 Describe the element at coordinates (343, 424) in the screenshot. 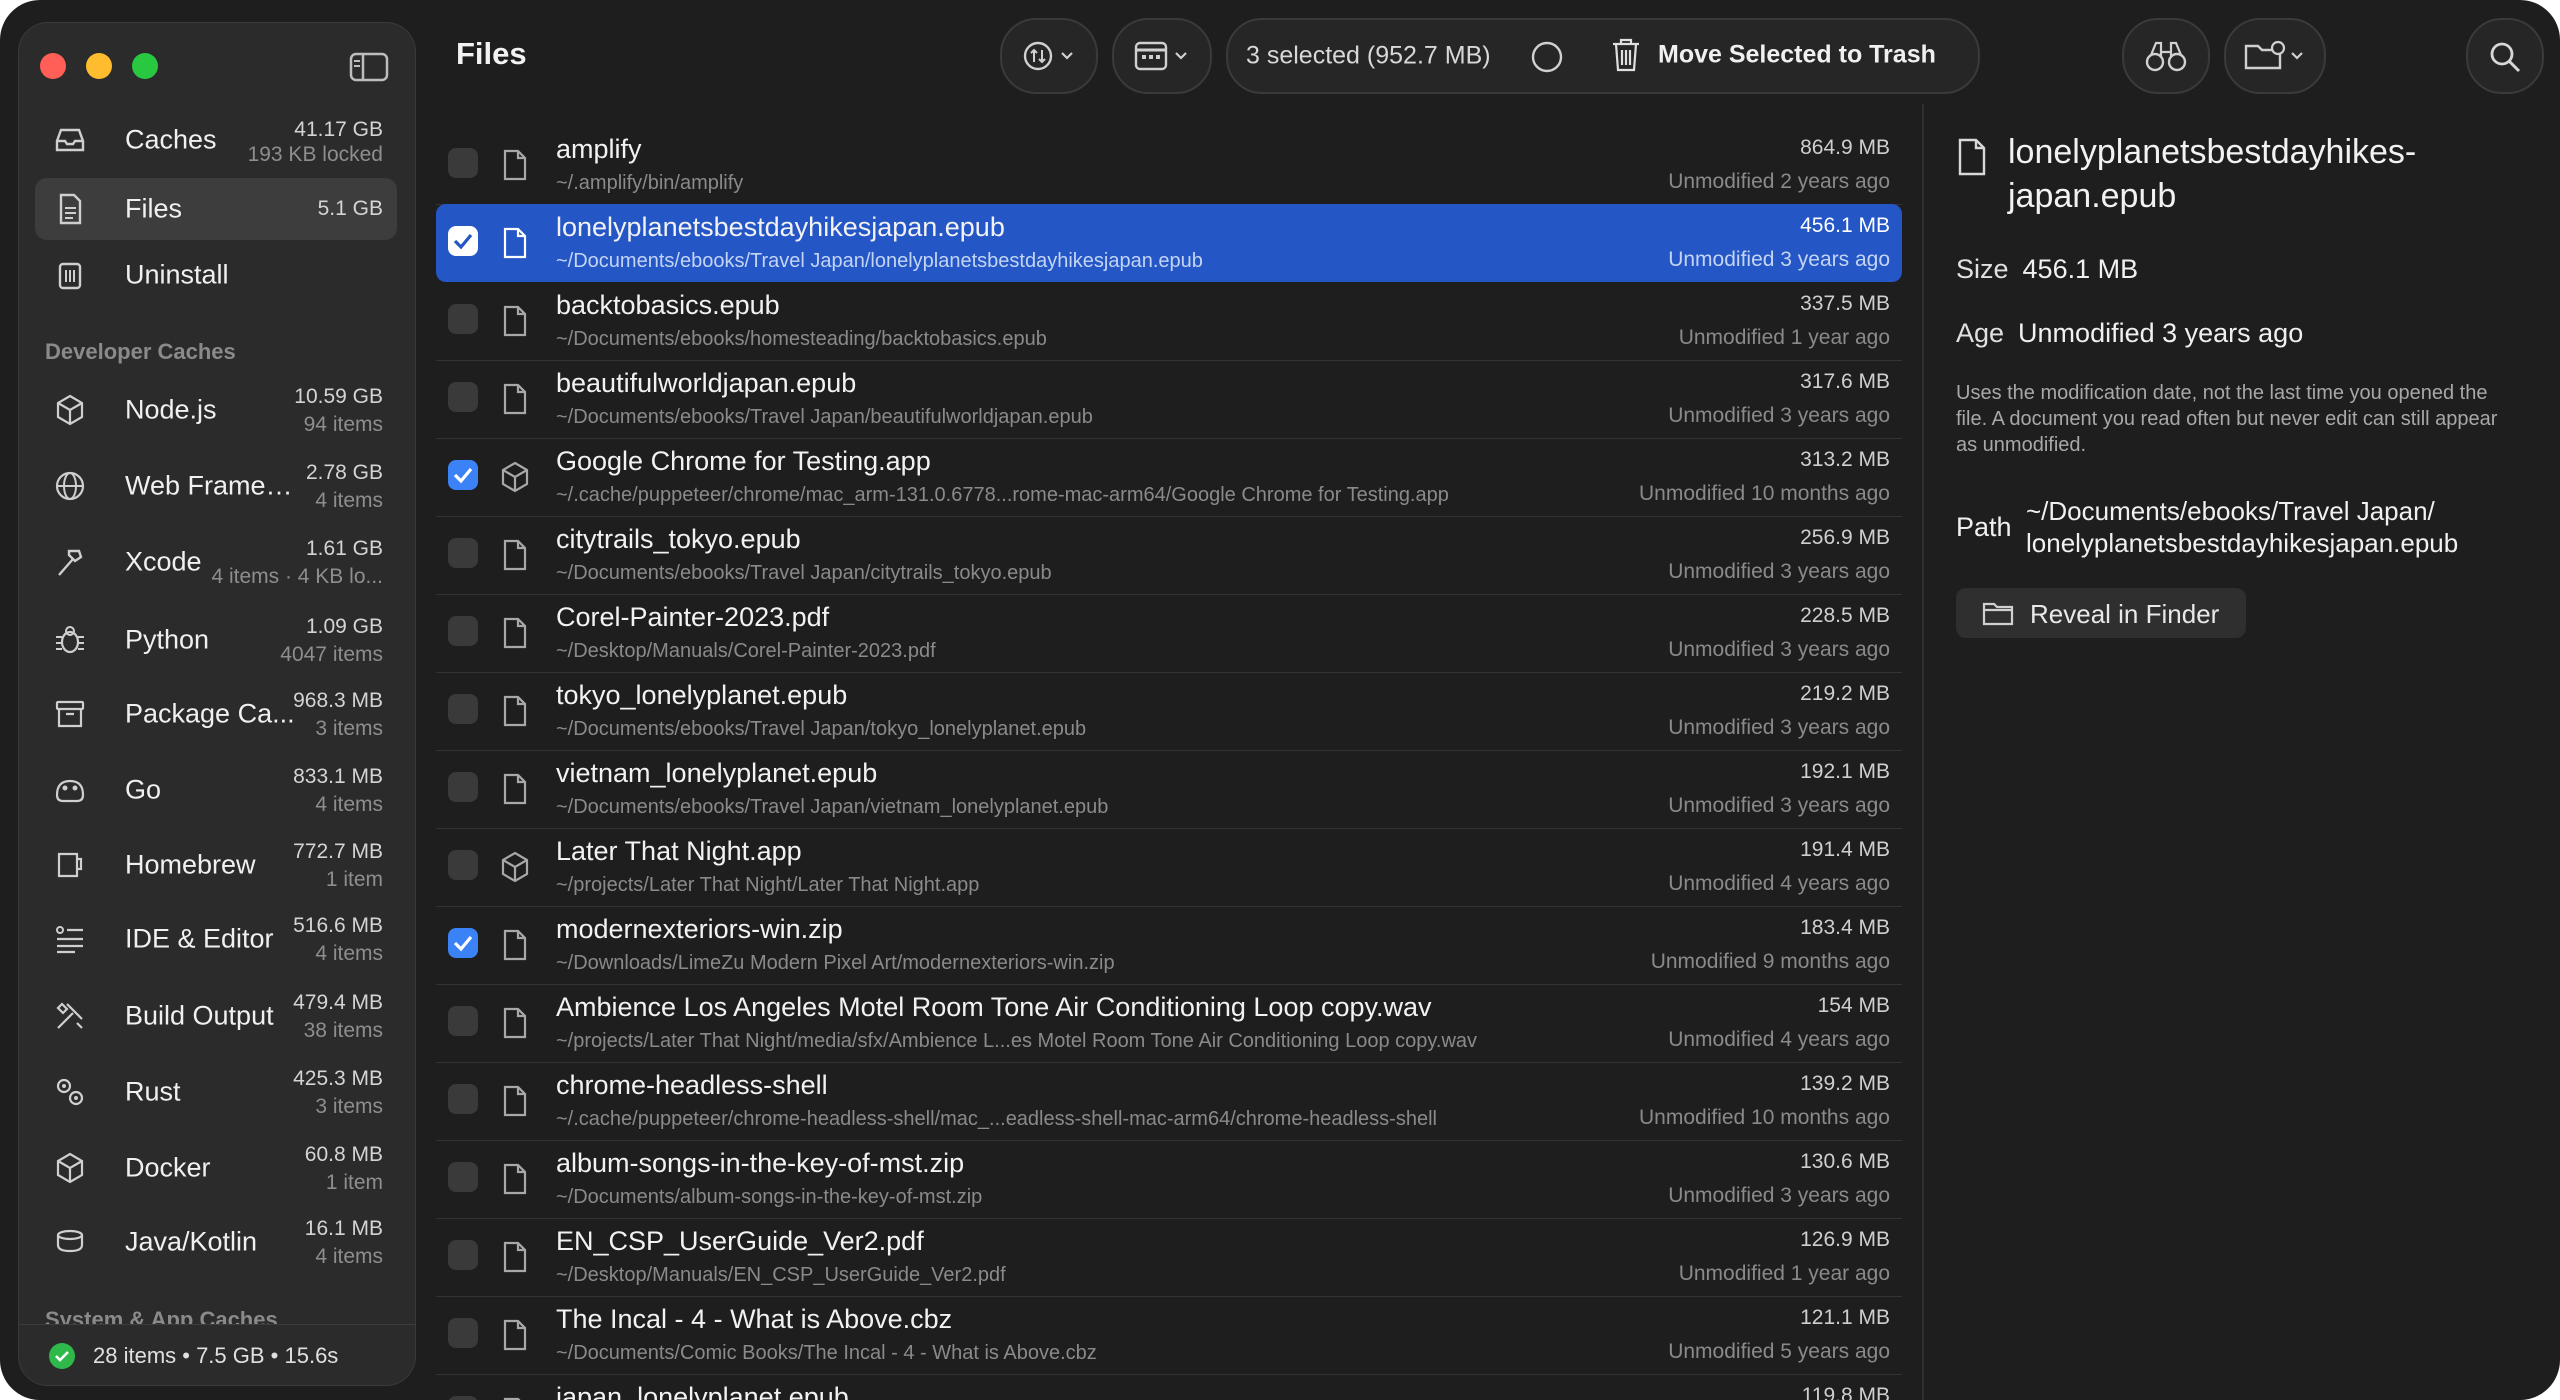

I see `sidebar-item-sub: 94 items` at that location.